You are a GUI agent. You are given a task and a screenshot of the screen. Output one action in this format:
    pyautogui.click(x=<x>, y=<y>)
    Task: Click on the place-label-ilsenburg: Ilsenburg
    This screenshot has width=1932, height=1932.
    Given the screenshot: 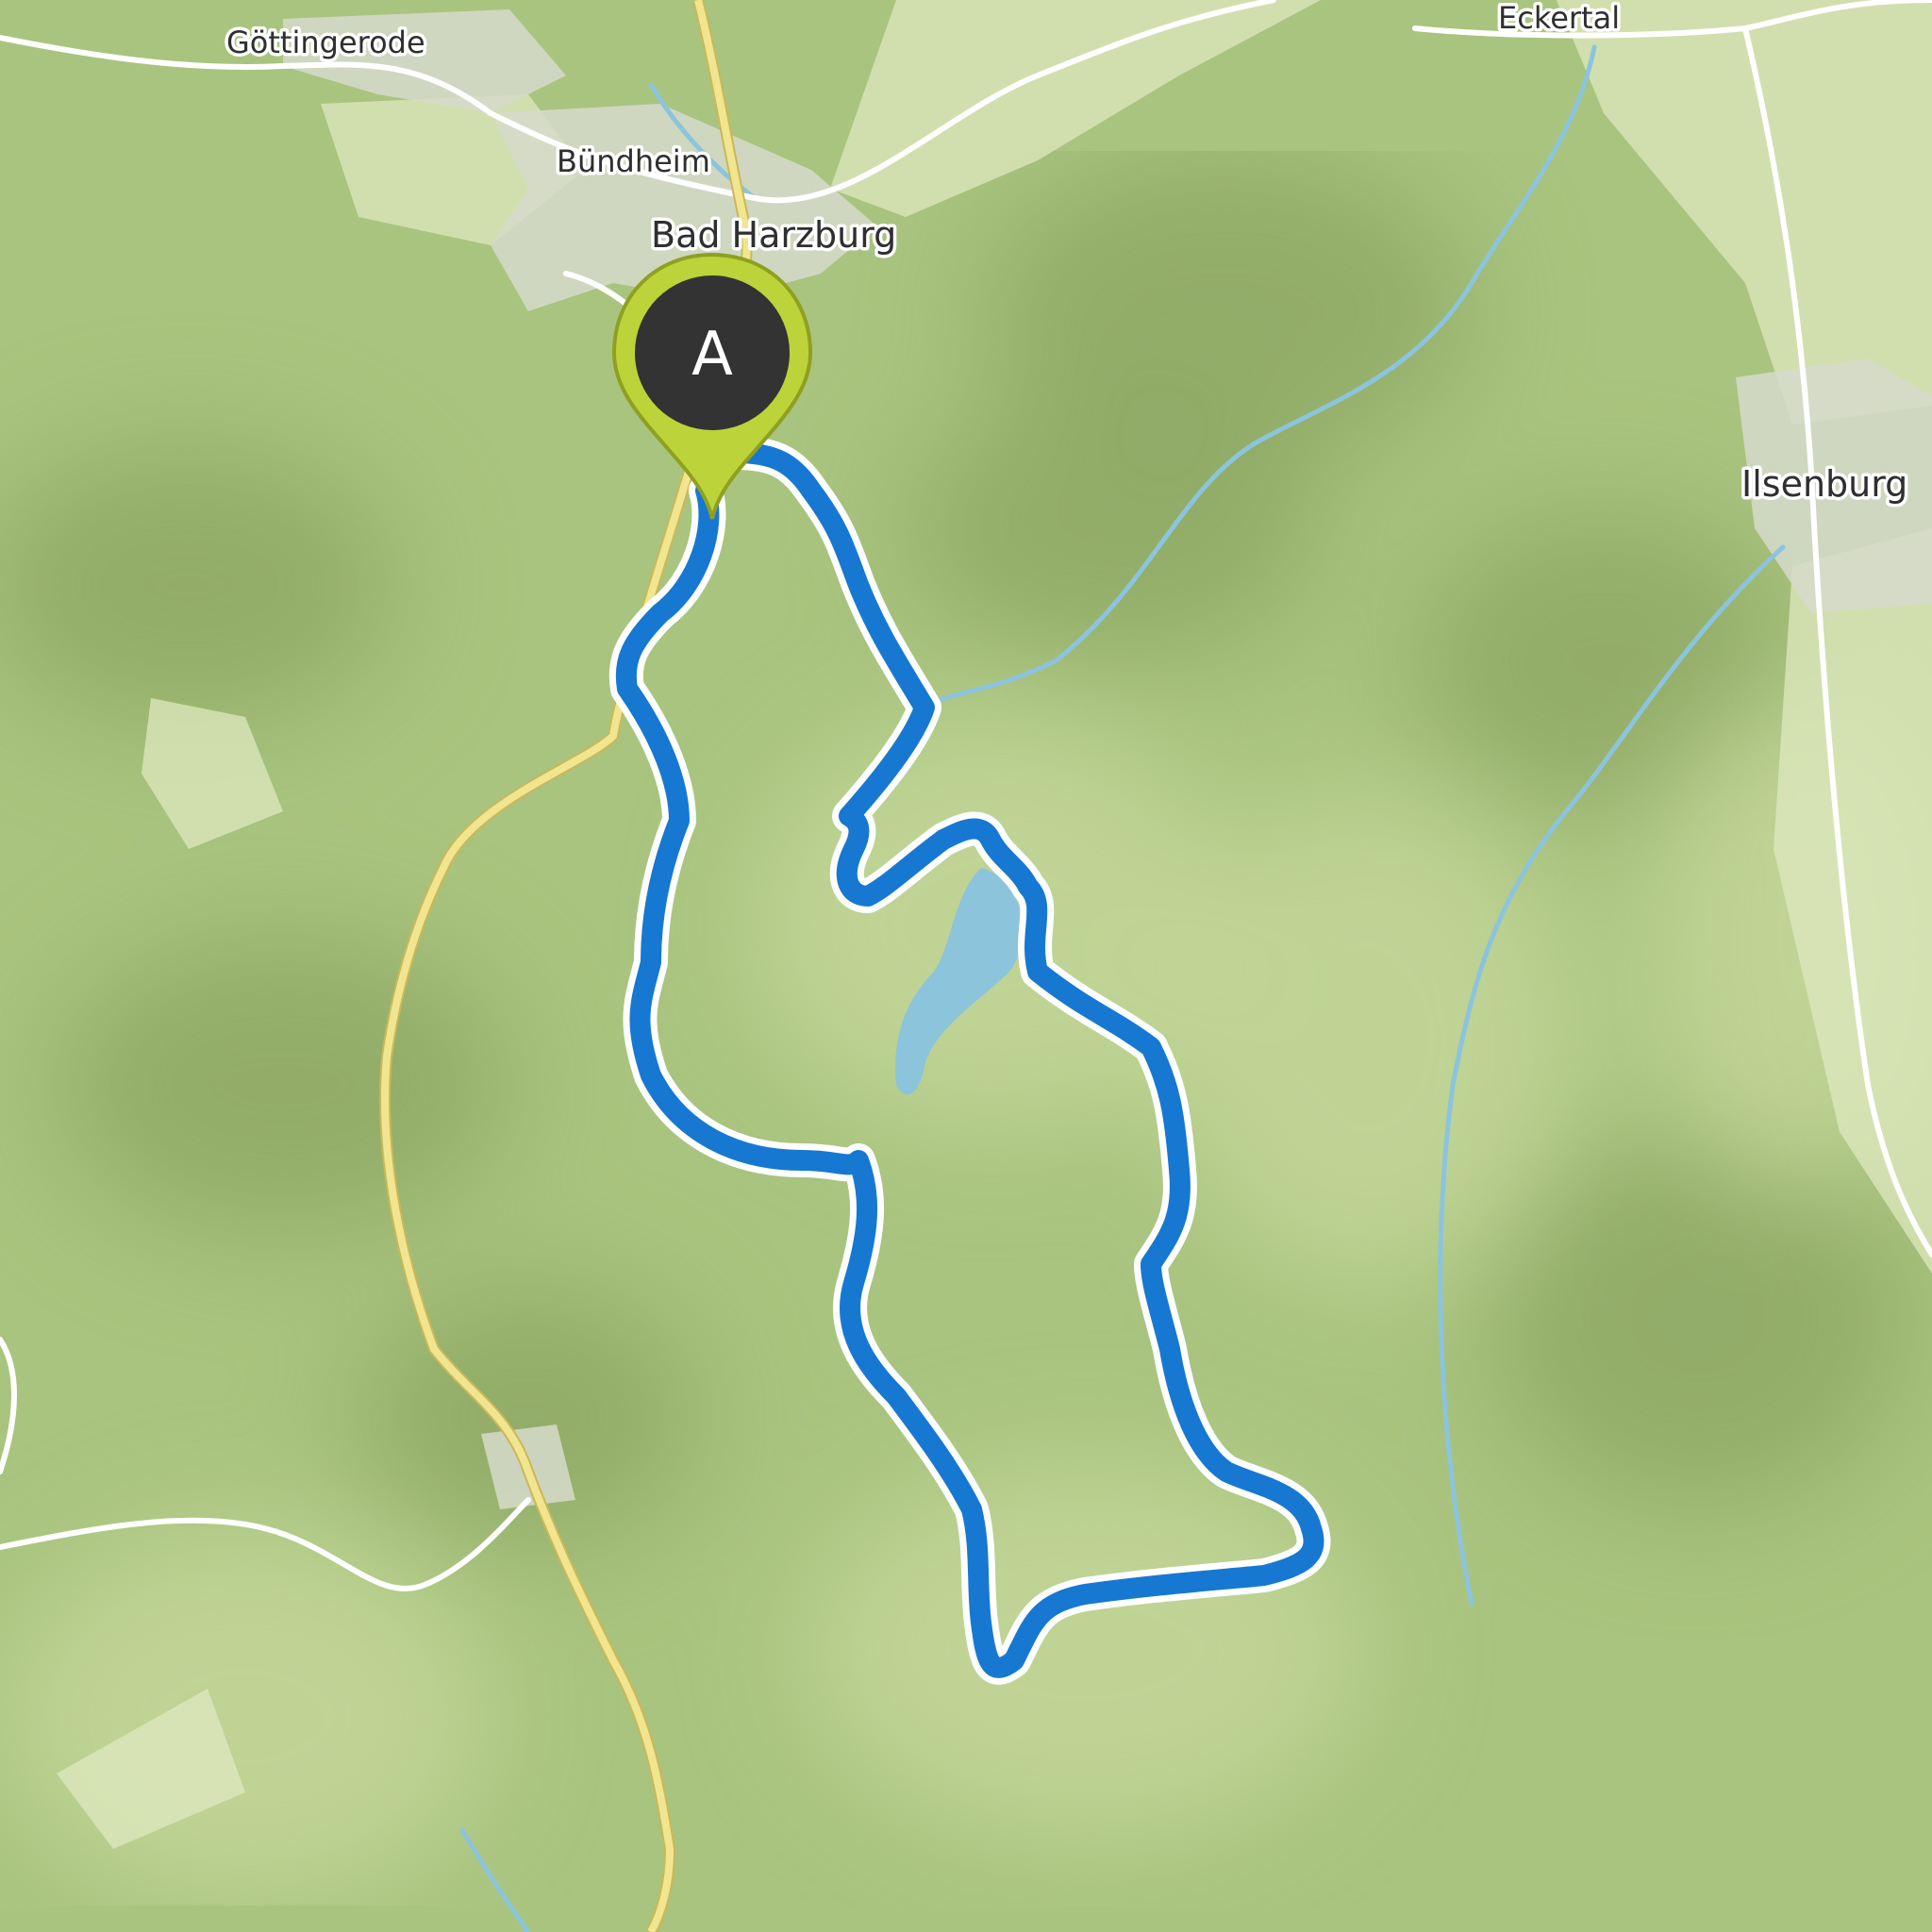 What is the action you would take?
    pyautogui.click(x=1824, y=484)
    